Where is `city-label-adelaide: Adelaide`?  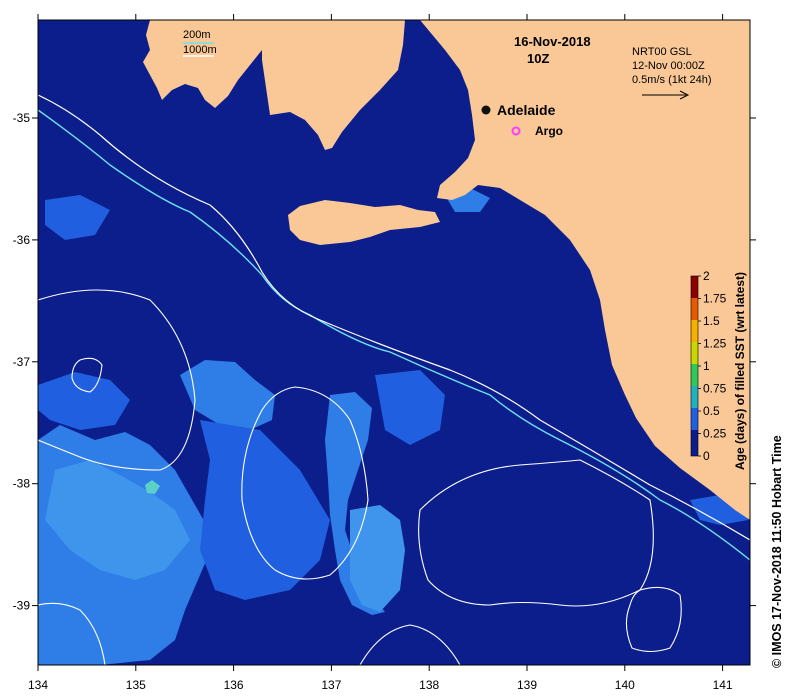 city-label-adelaide: Adelaide is located at coordinates (526, 110).